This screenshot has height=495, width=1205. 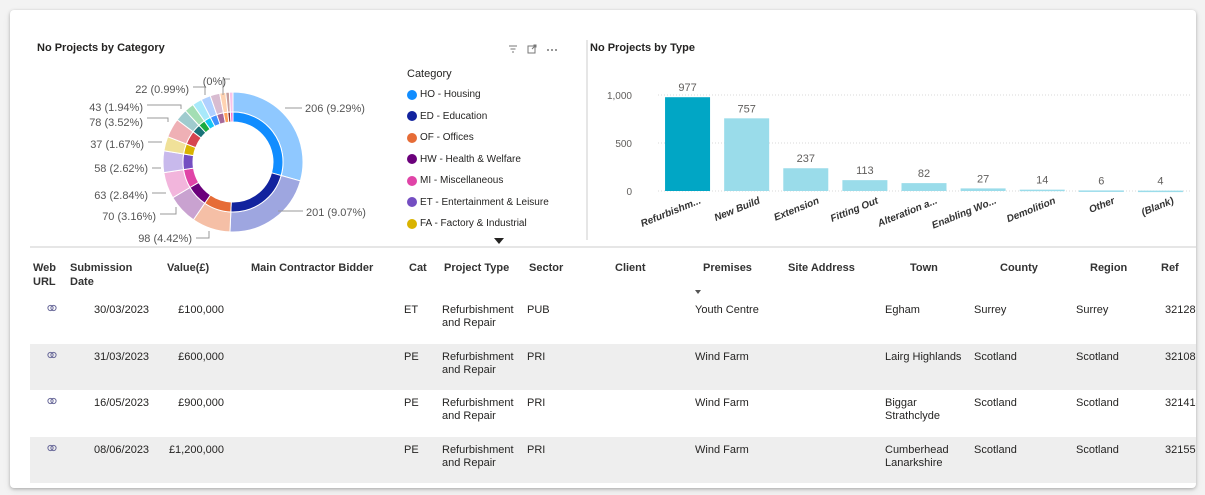 I want to click on cell-town: Egham, so click(x=902, y=310).